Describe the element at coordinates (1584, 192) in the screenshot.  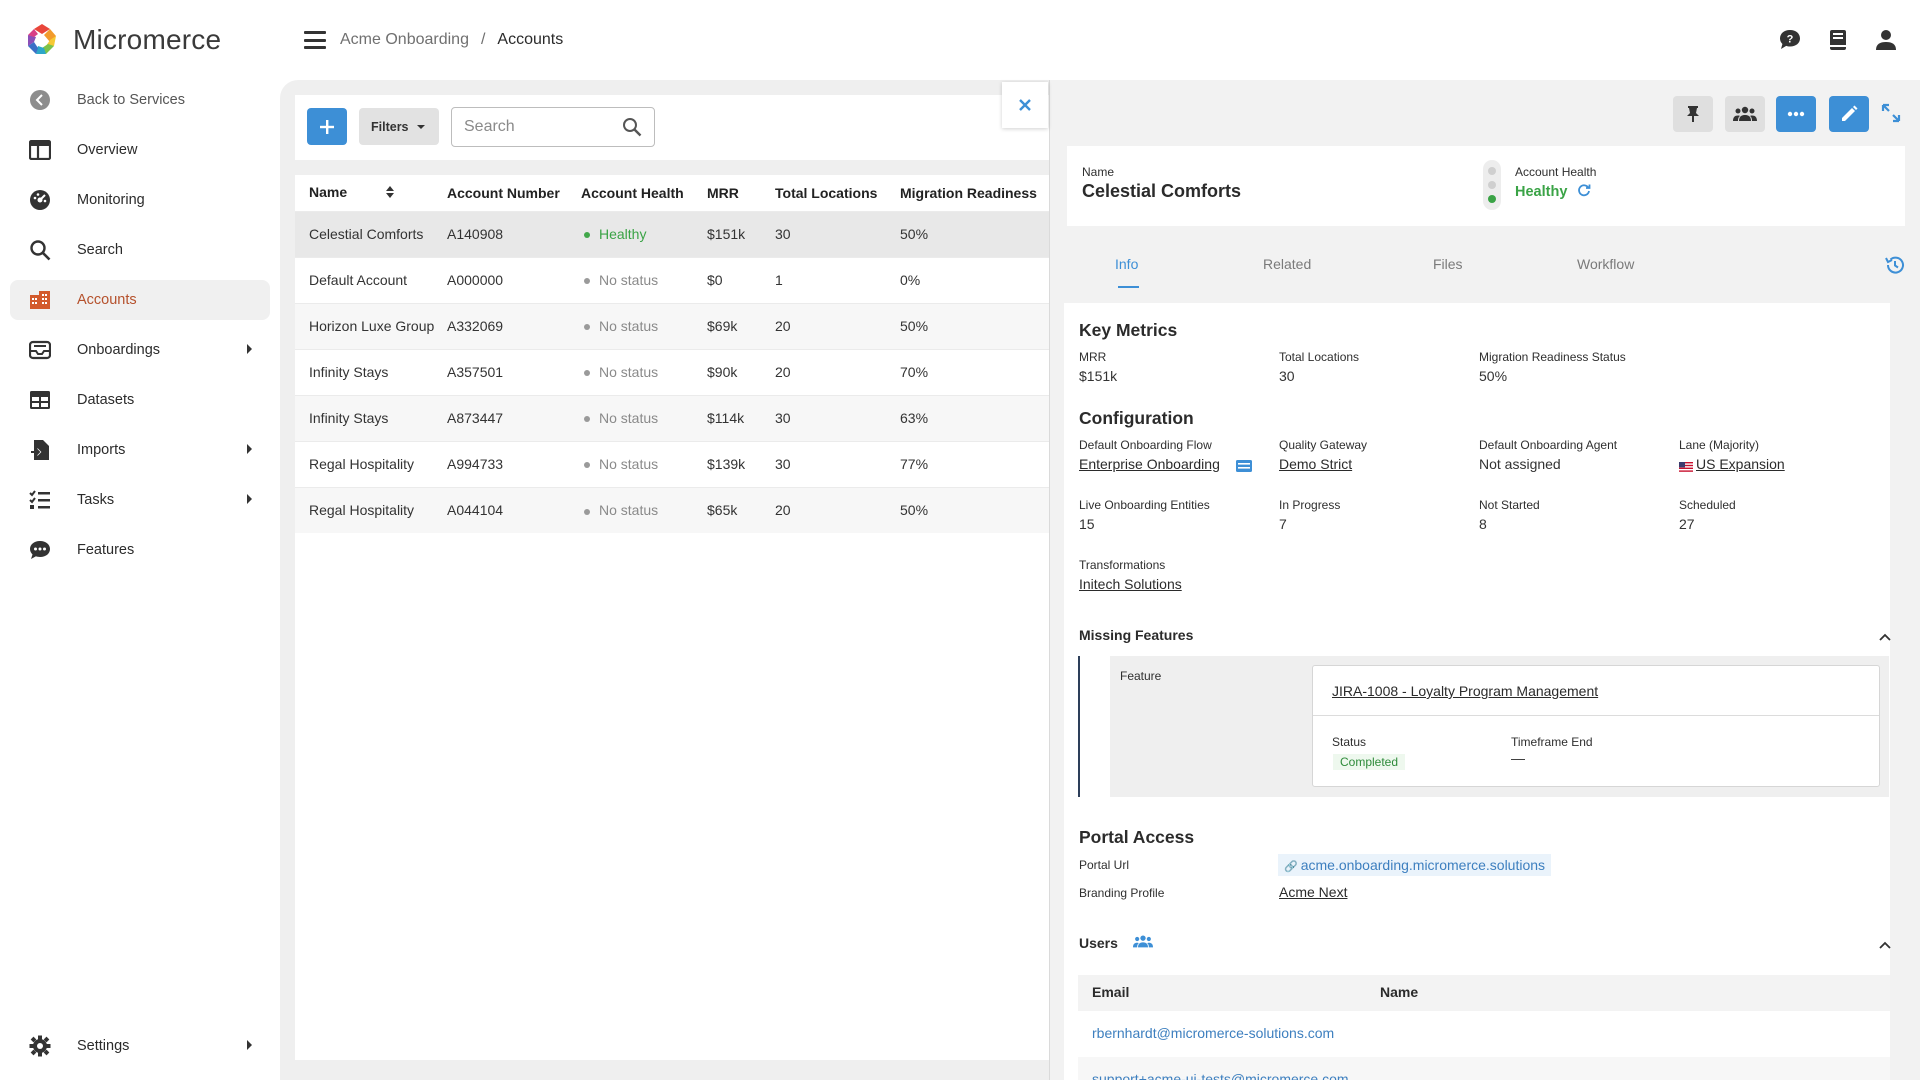
I see `refresh-icon` at that location.